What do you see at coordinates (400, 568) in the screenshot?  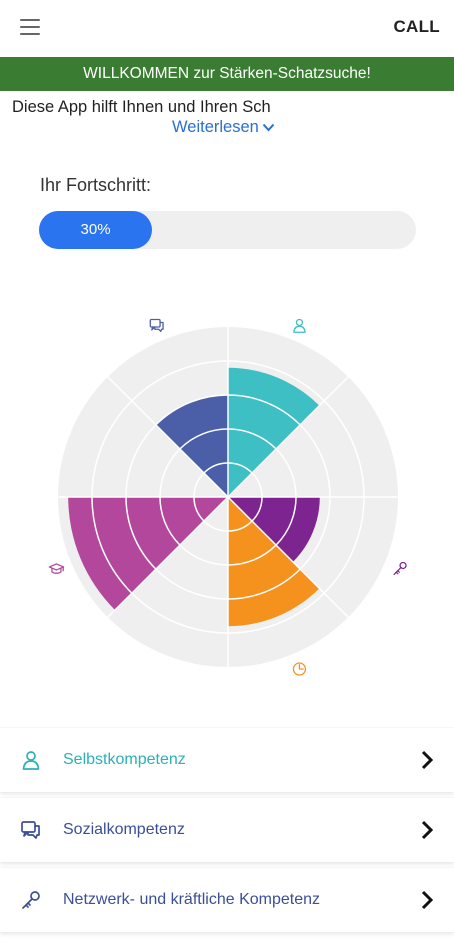 I see `chart-key-icon` at bounding box center [400, 568].